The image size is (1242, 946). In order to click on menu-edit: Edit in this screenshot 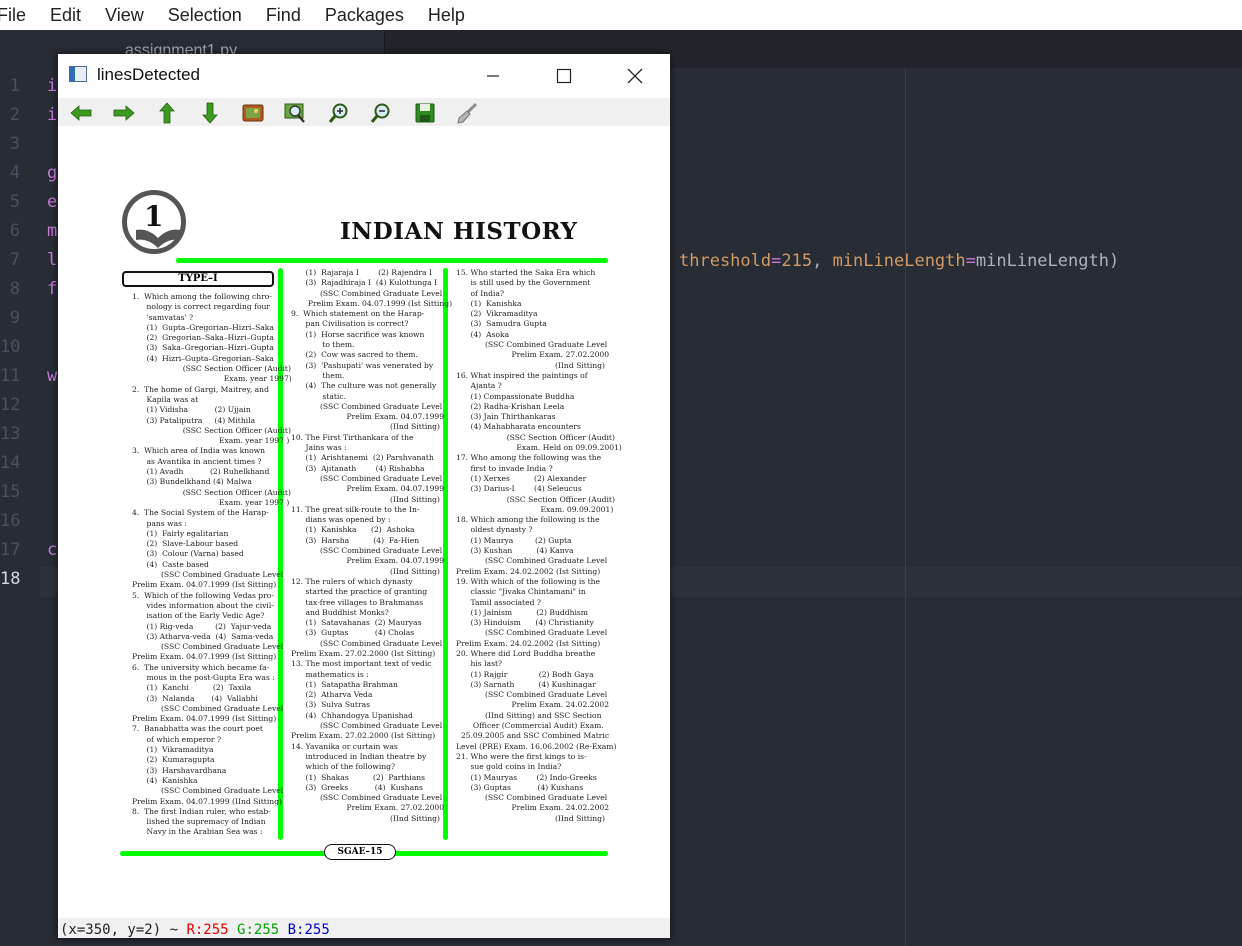, I will do `click(65, 15)`.